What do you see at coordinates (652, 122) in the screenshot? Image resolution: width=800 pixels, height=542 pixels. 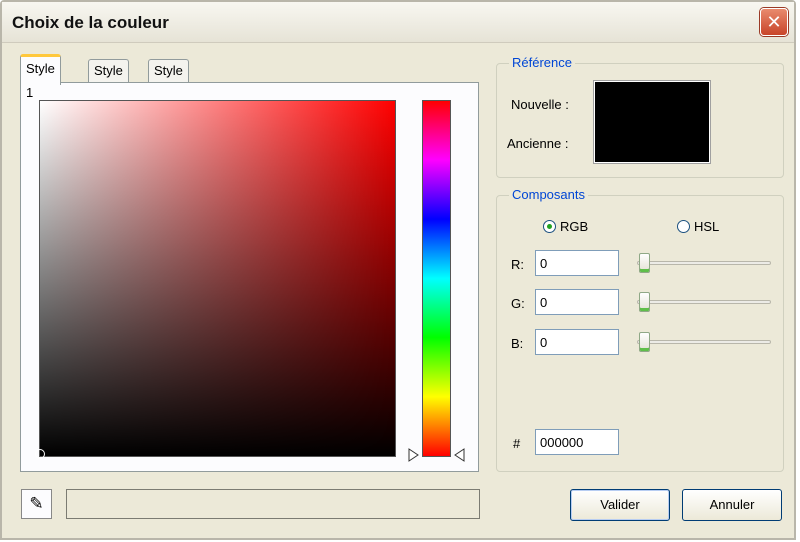 I see `color-preview-swatch` at bounding box center [652, 122].